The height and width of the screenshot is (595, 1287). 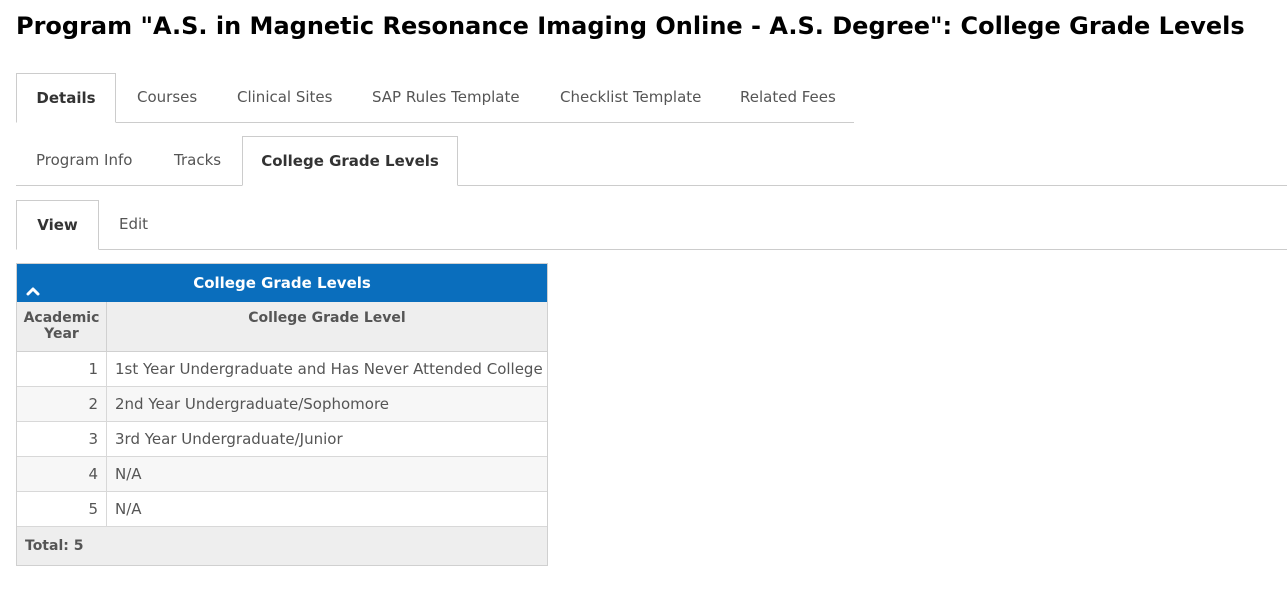 I want to click on tab-college-grade-levels: College Grade Levels, so click(x=350, y=161).